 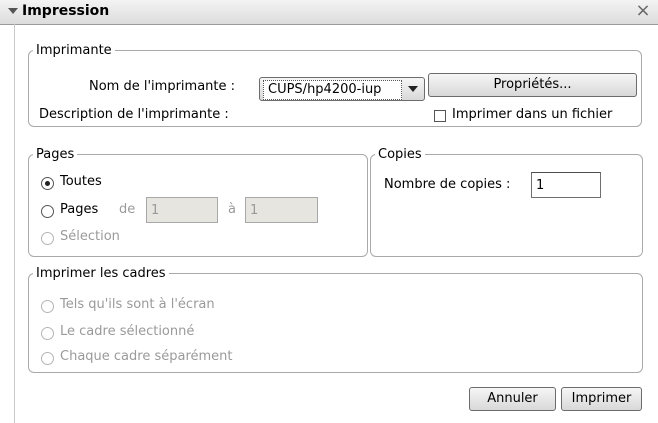 I want to click on copies-count-label: Nombre de copies :, so click(x=447, y=184).